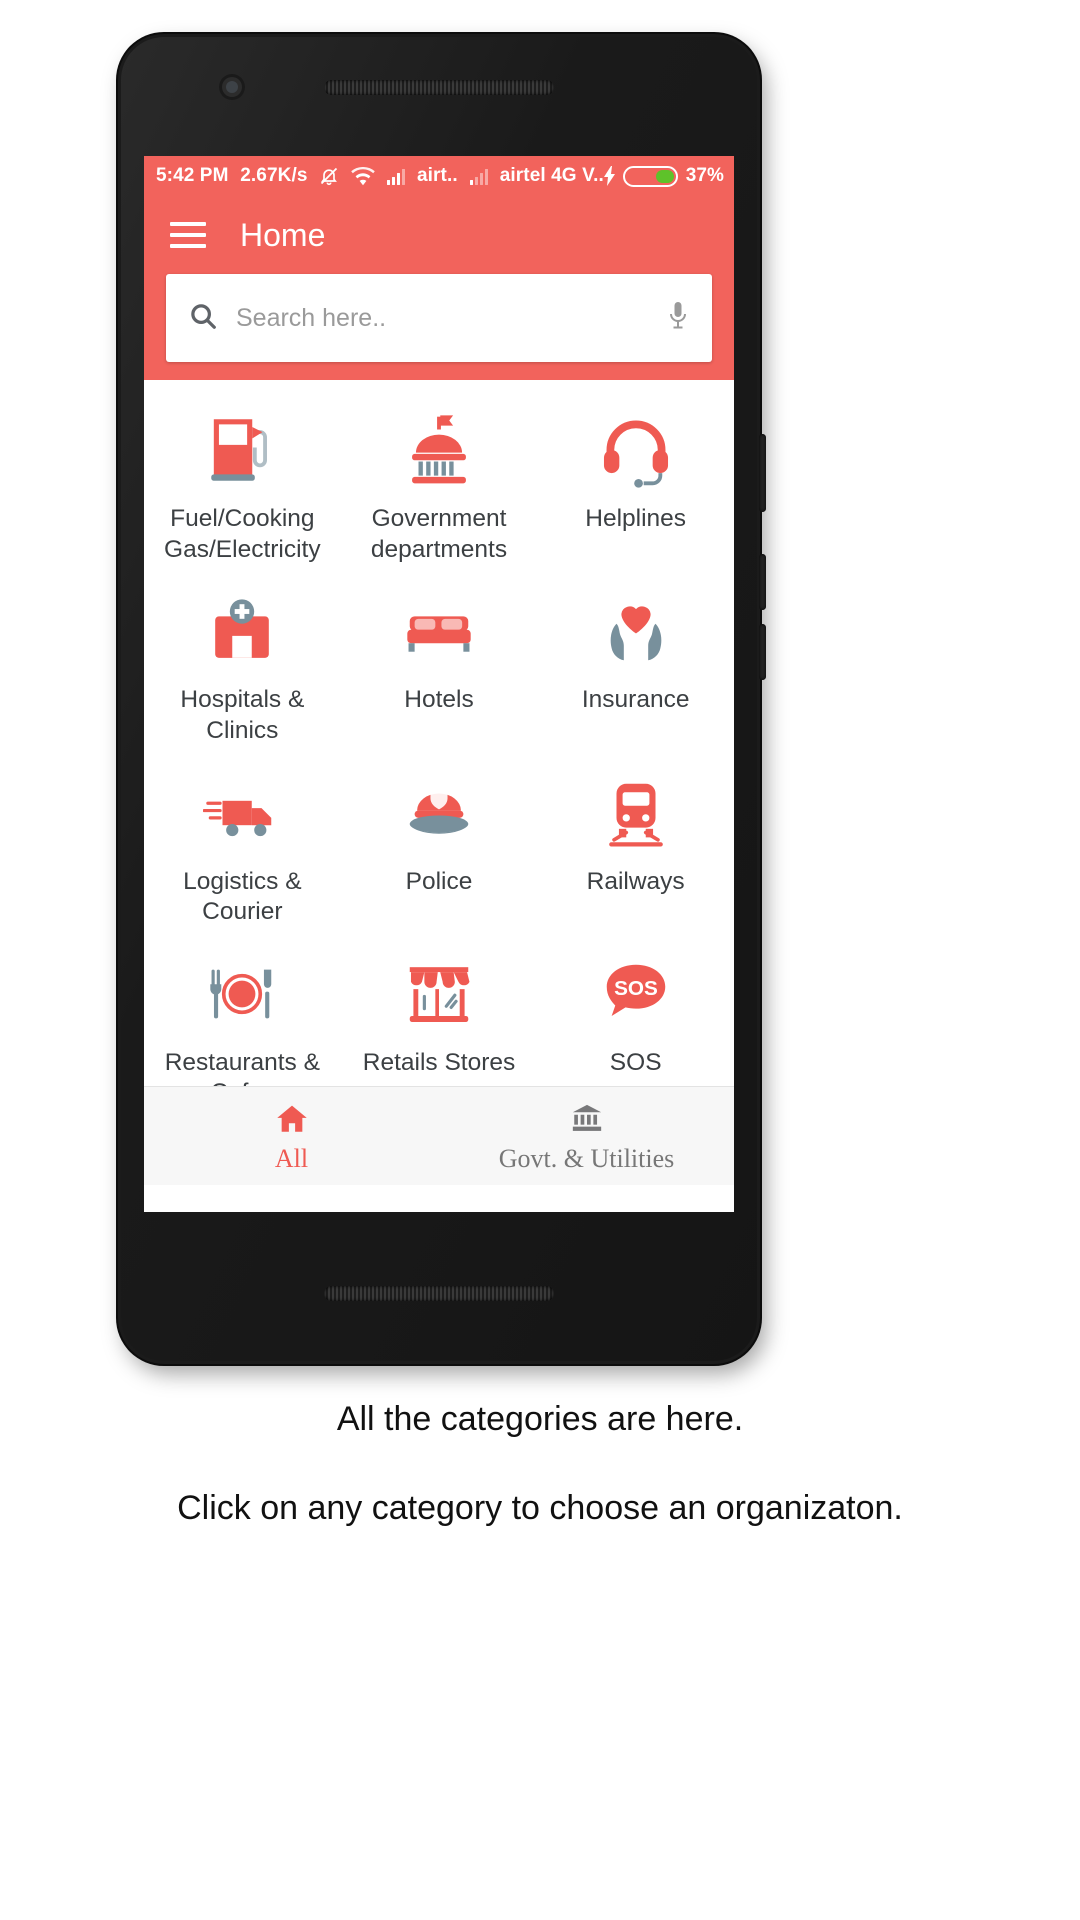 The height and width of the screenshot is (1920, 1080). I want to click on category-police: Police, so click(439, 847).